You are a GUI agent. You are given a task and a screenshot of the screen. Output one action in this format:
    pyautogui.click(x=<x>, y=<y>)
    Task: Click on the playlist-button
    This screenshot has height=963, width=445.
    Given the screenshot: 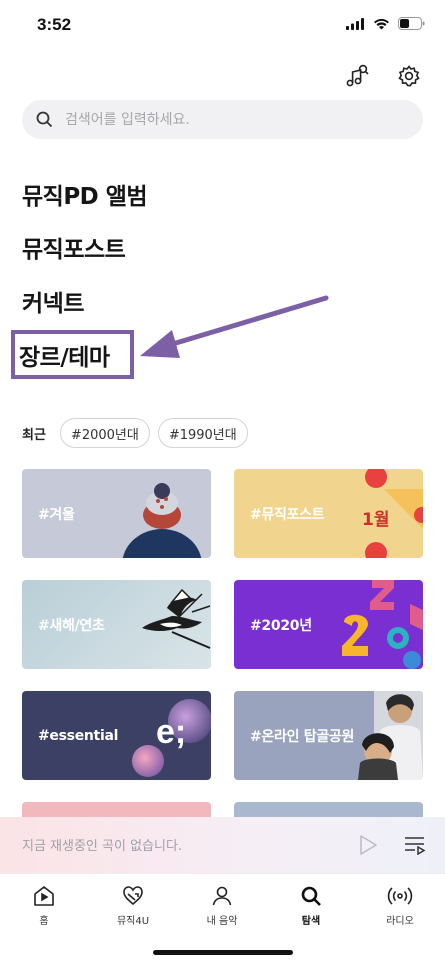 What is the action you would take?
    pyautogui.click(x=415, y=847)
    